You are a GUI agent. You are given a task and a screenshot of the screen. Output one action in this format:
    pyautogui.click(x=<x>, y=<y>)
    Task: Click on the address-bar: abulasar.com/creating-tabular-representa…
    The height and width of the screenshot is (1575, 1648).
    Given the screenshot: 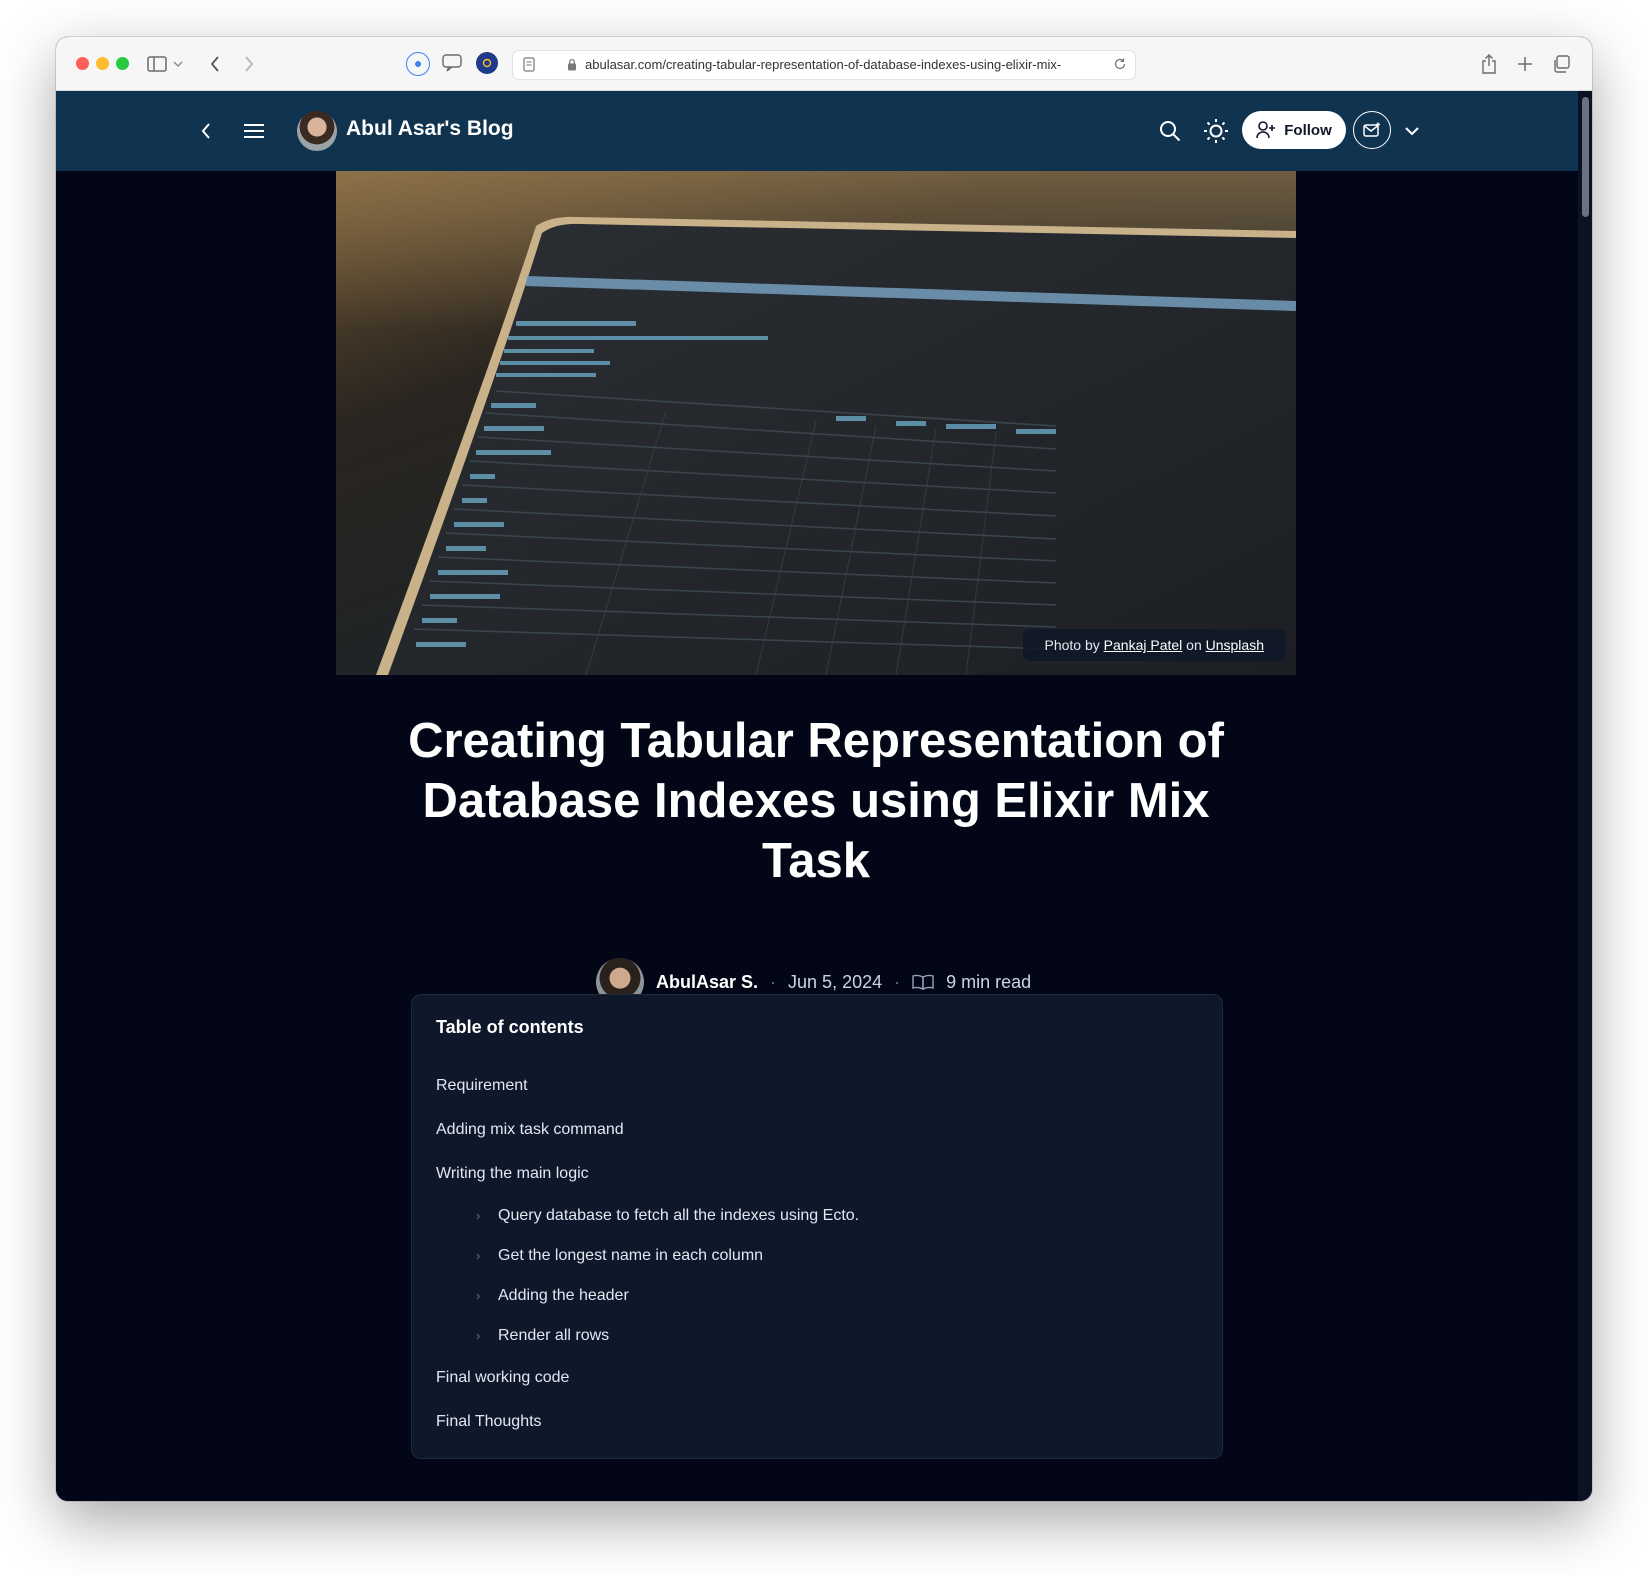 What is the action you would take?
    pyautogui.click(x=824, y=65)
    